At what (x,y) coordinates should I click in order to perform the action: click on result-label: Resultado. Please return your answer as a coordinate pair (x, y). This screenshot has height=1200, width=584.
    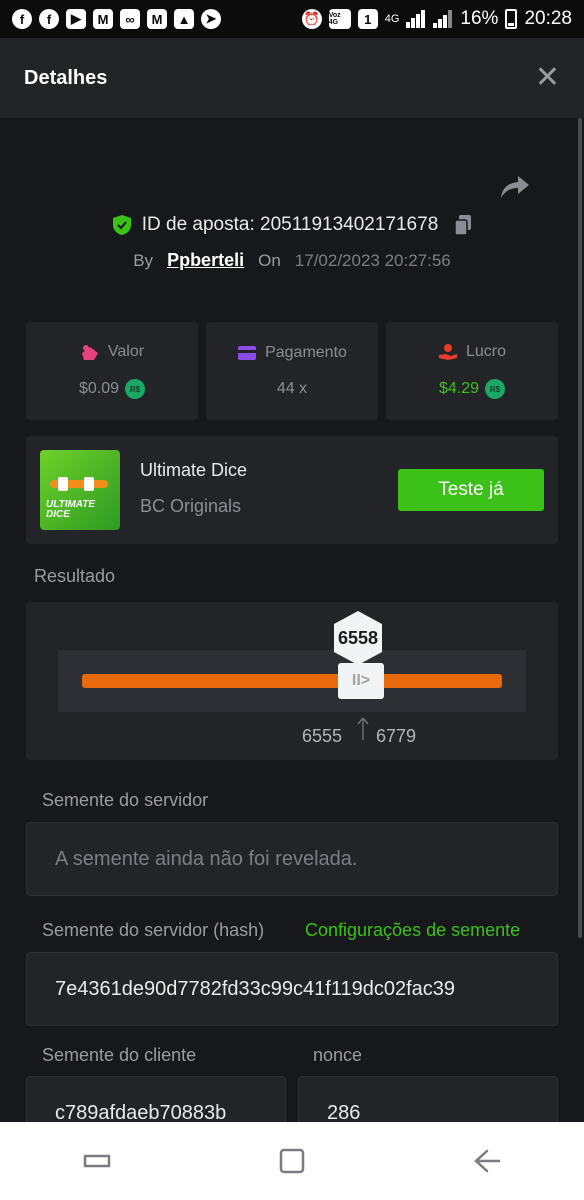
    Looking at the image, I should click on (75, 576).